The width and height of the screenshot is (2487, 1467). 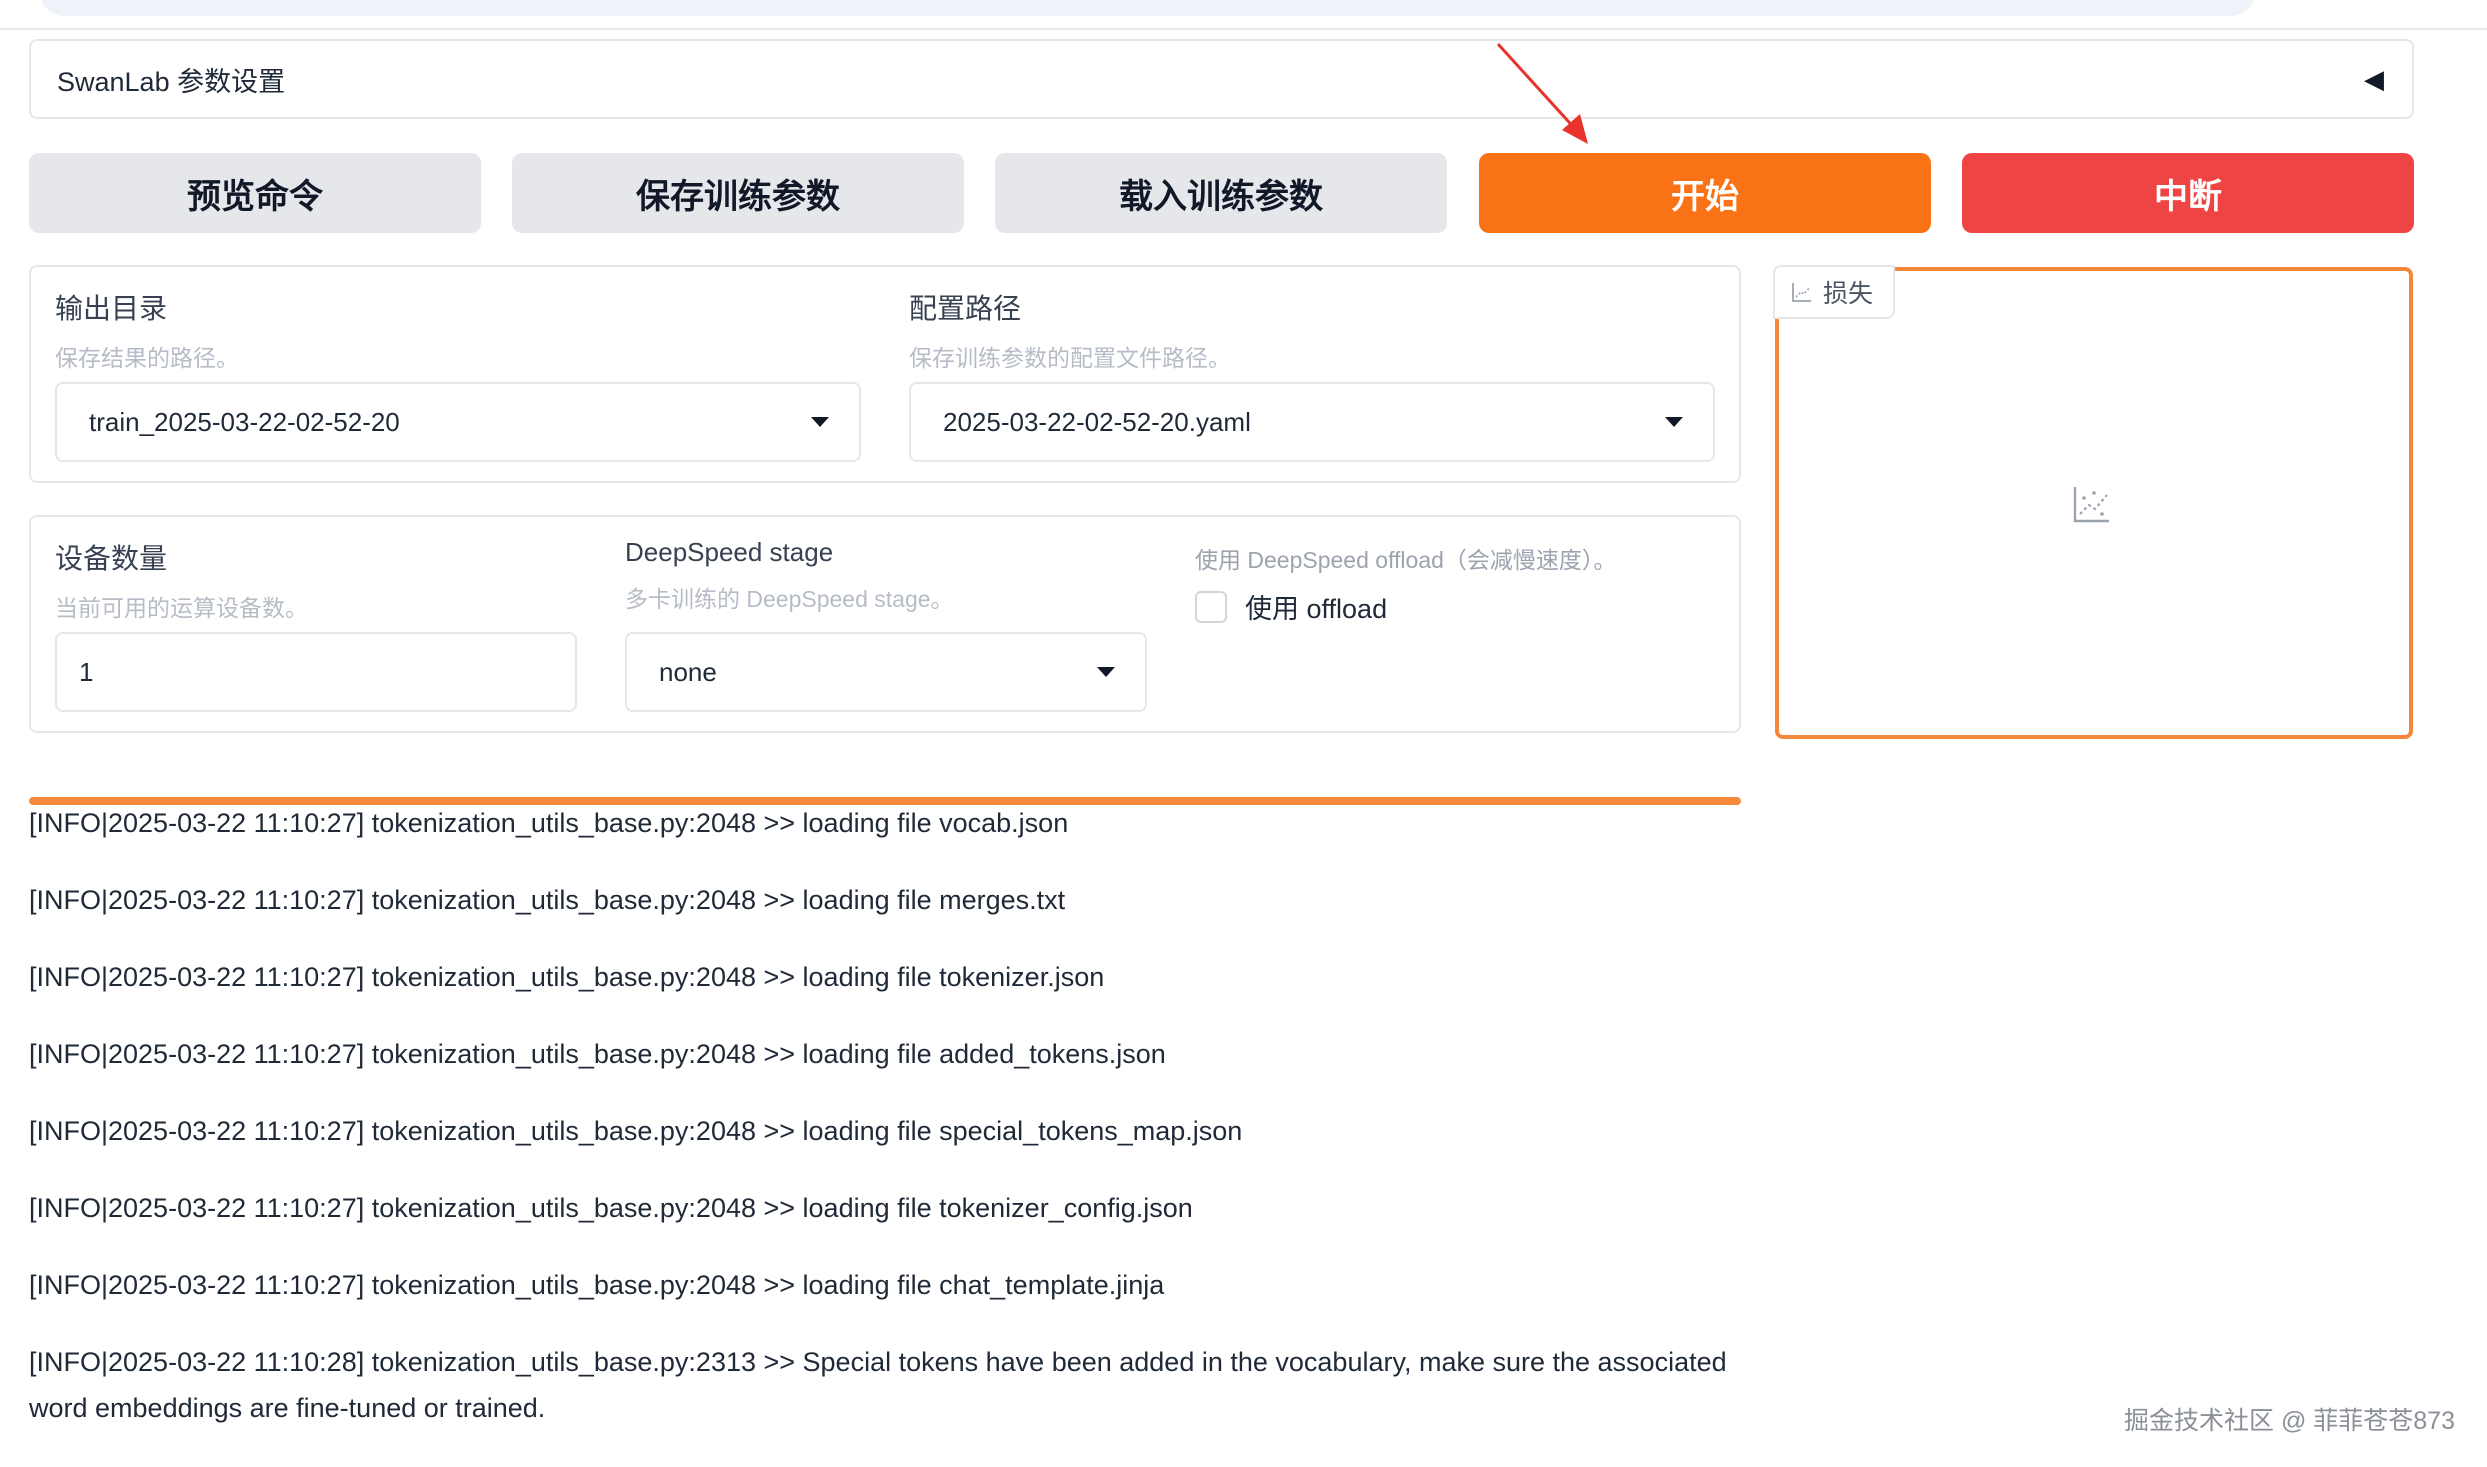 I want to click on ds-offload-label: 使用 DeepSpeed offload（会减慢速度）。, so click(x=1406, y=560).